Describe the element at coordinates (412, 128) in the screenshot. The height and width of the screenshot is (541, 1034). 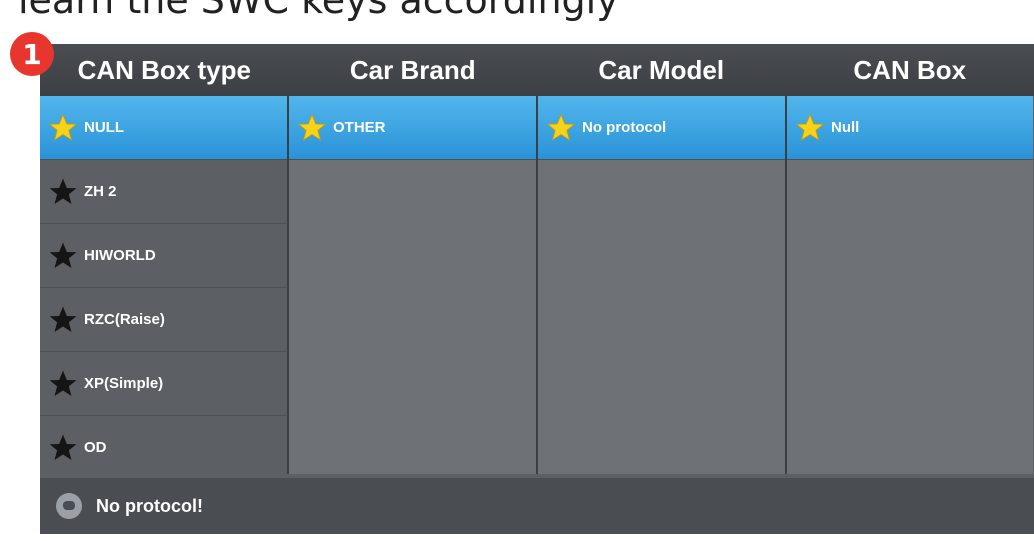
I see `list-item-other: OTHER` at that location.